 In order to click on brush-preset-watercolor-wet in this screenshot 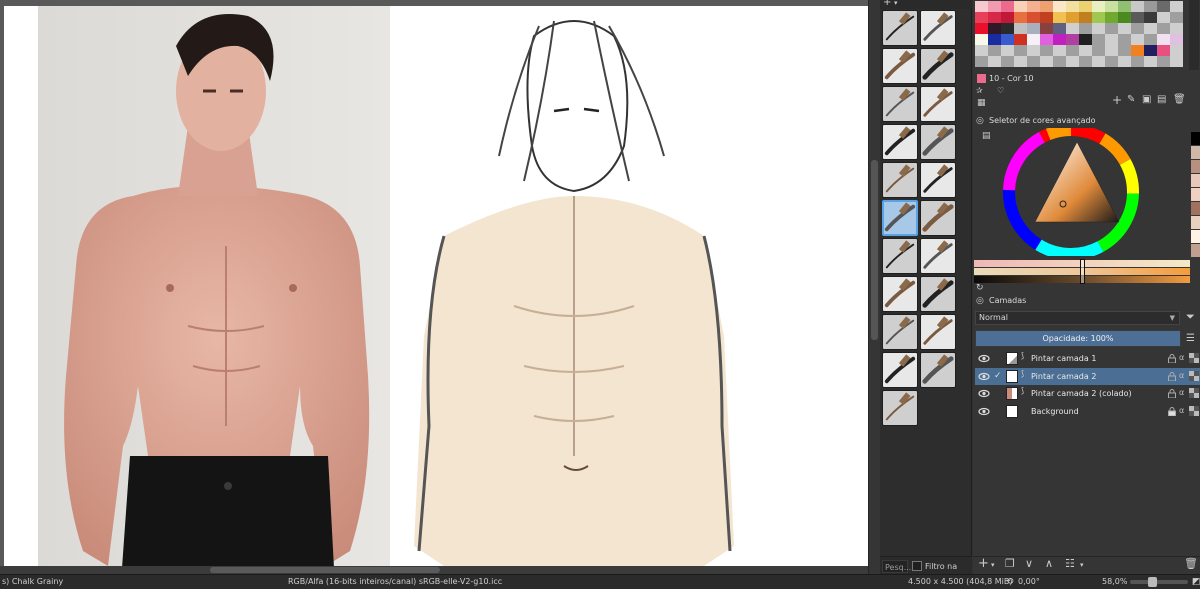, I will do `click(938, 218)`.